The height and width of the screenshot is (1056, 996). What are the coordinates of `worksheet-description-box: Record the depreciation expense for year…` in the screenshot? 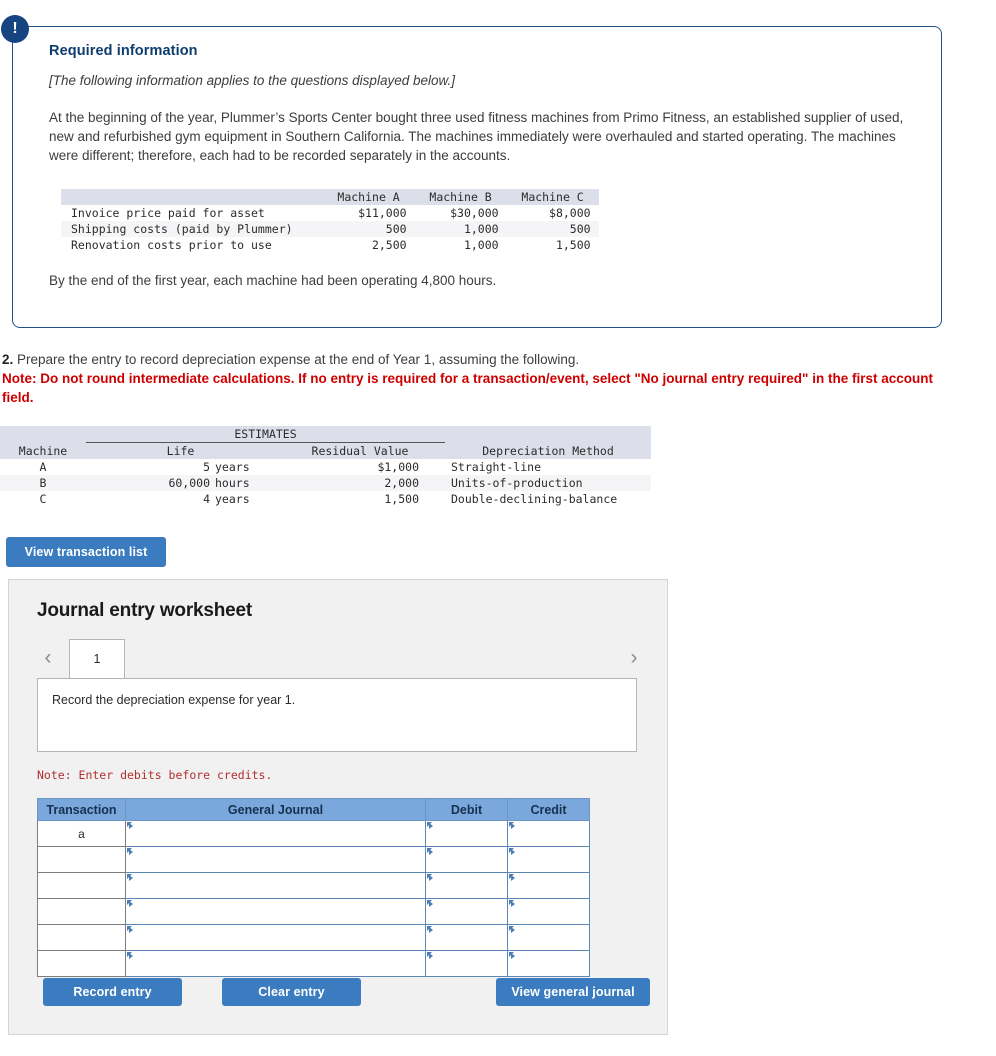 It's located at (337, 715).